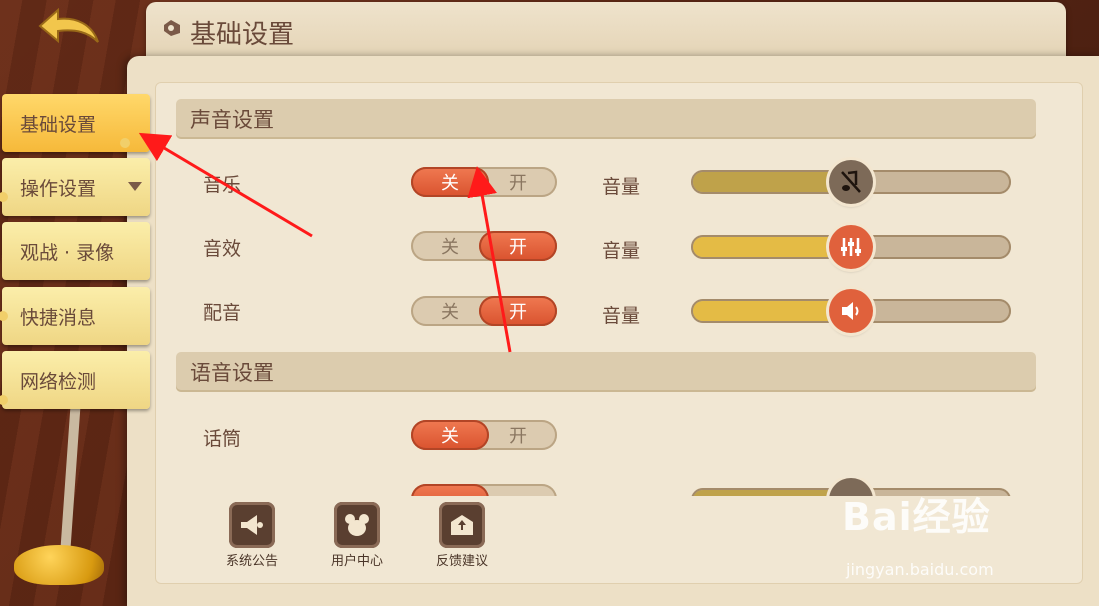  I want to click on sidebar-item-network-check: 网络检测, so click(75, 380).